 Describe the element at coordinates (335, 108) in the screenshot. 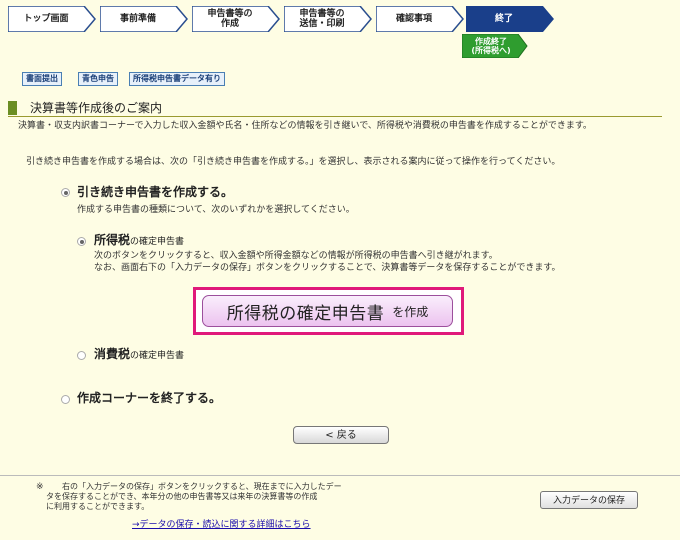

I see `section-heading: 決算書等作成後のご案内` at that location.